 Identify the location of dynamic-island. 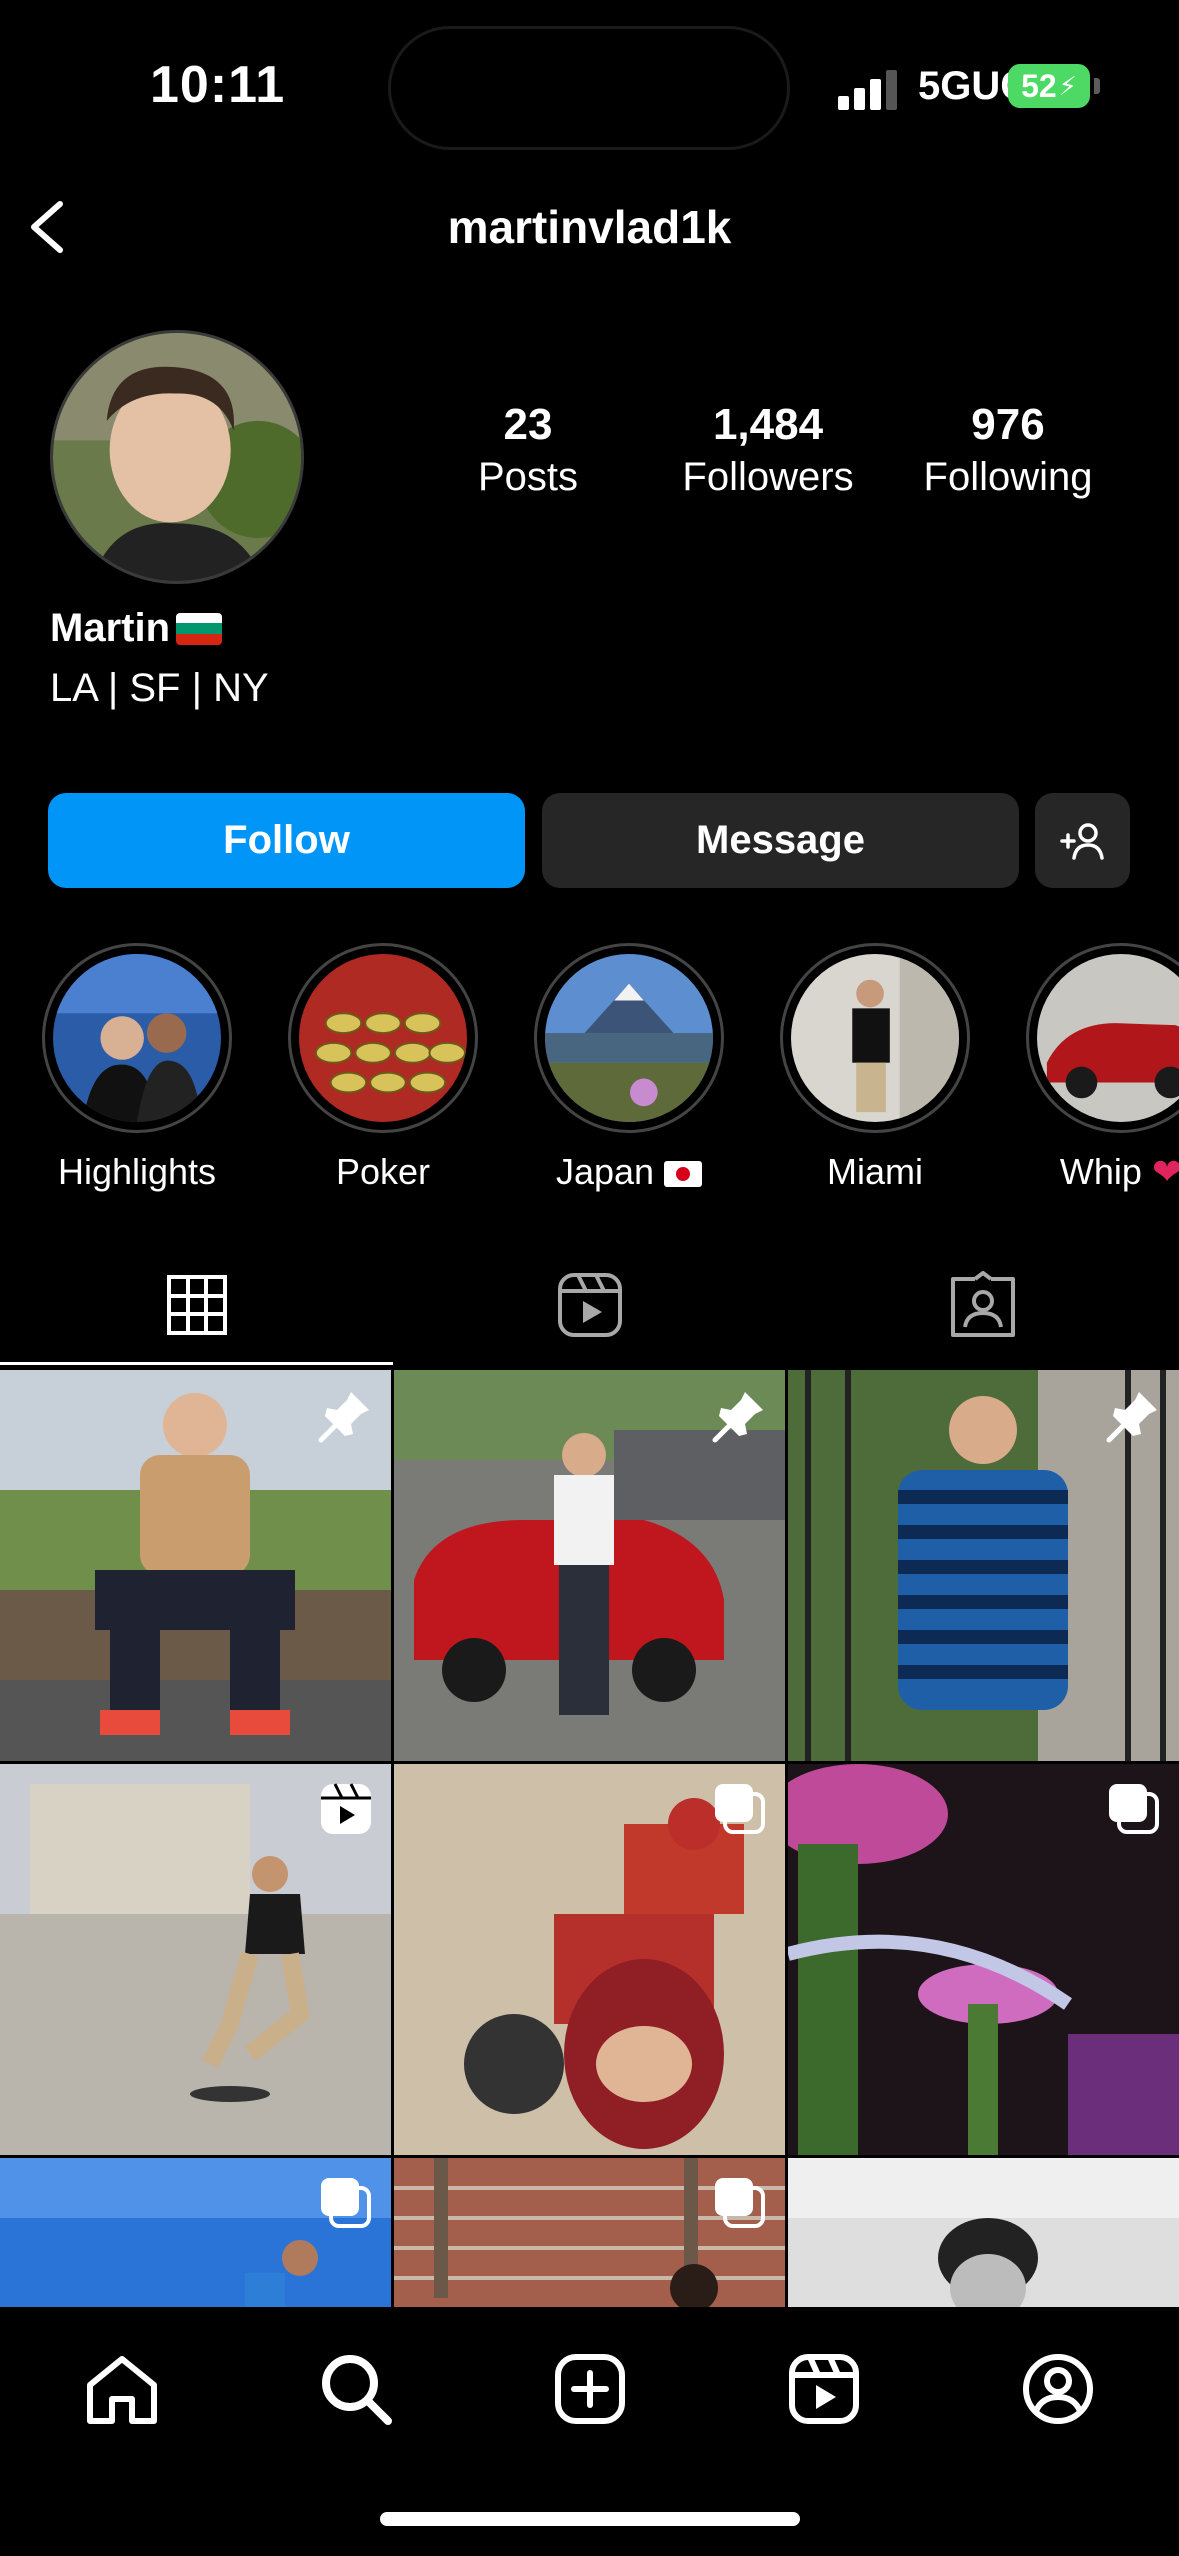
(589, 88).